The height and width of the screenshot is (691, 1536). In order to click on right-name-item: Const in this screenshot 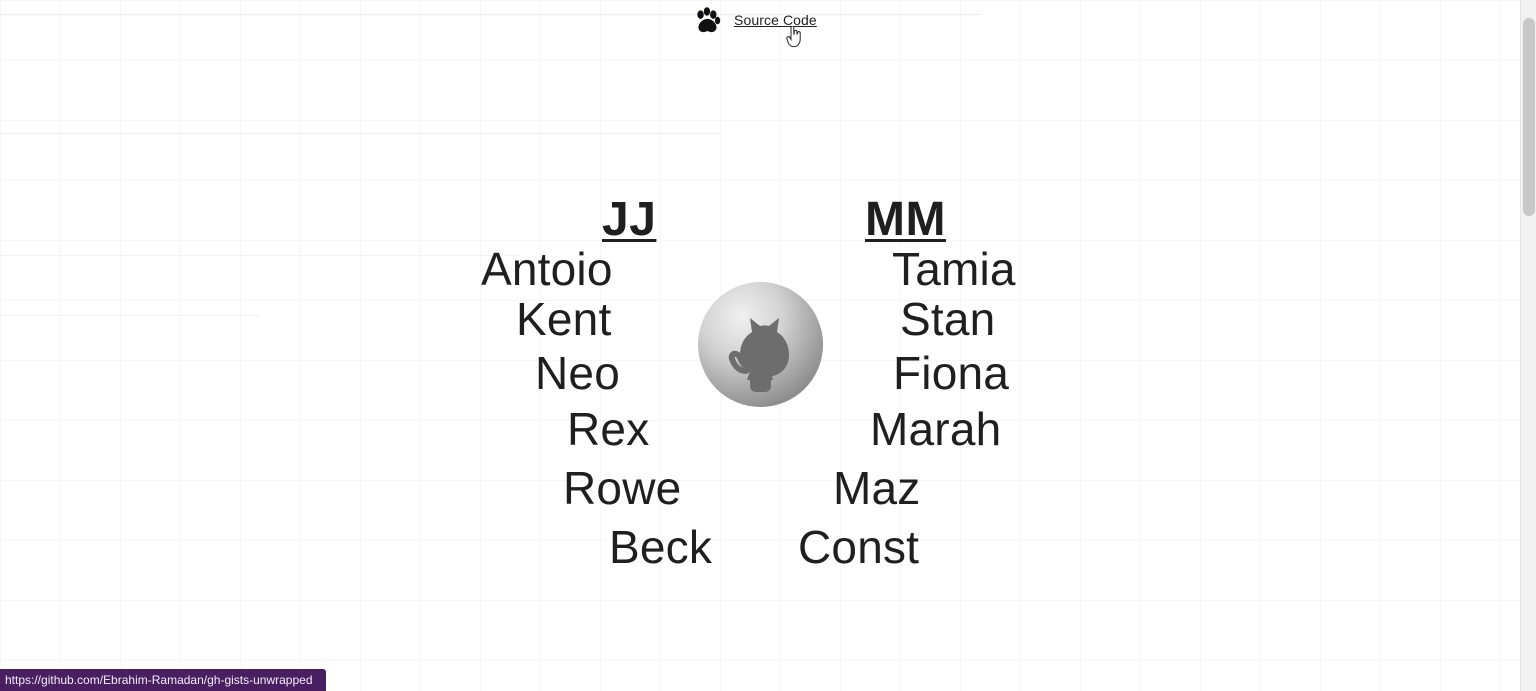, I will do `click(859, 547)`.